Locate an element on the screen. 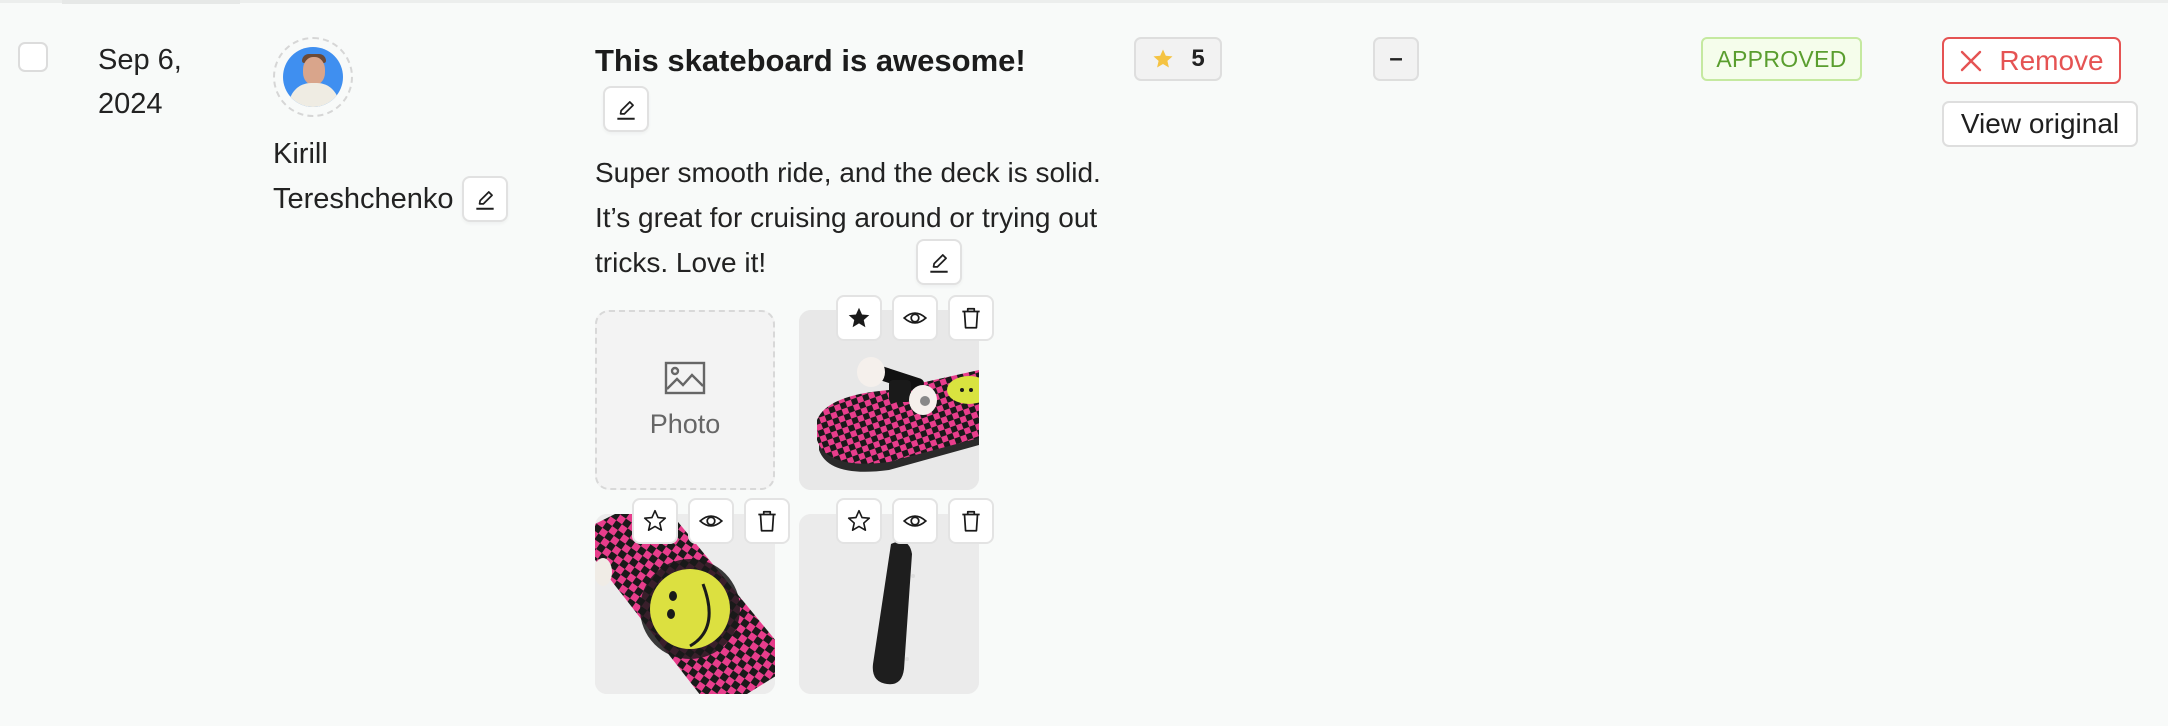 The height and width of the screenshot is (726, 2168). review-title: This skateboard is awesome! is located at coordinates (810, 60).